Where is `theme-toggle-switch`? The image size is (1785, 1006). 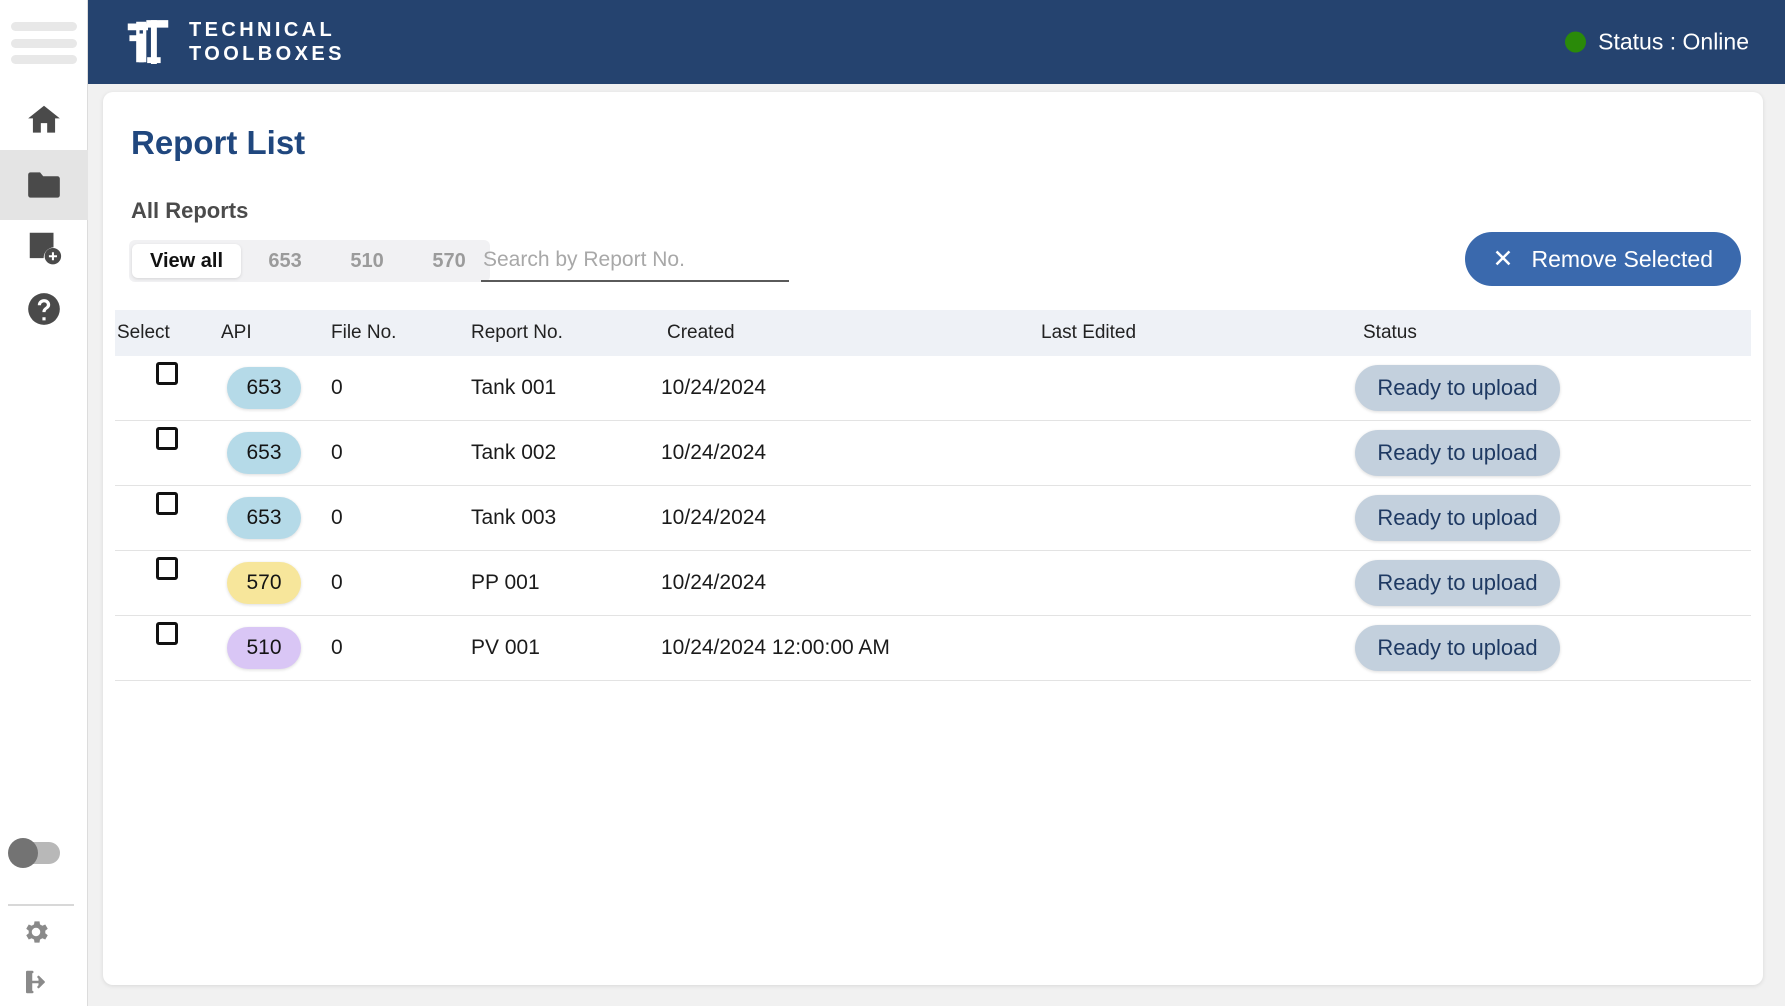 theme-toggle-switch is located at coordinates (34, 853).